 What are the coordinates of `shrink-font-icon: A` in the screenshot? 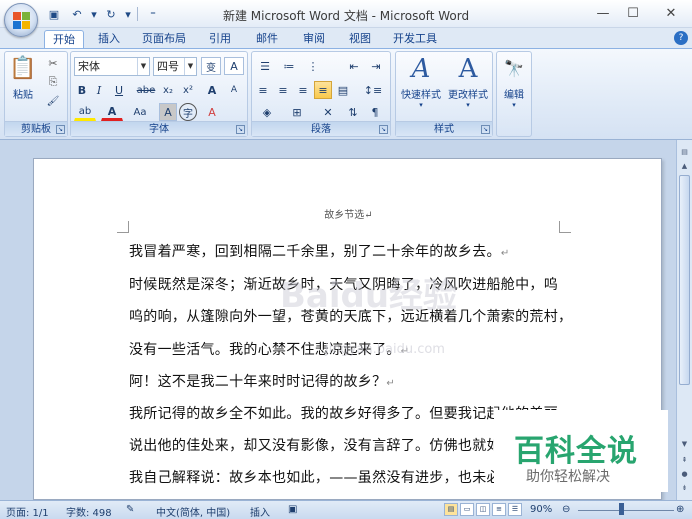 It's located at (234, 90).